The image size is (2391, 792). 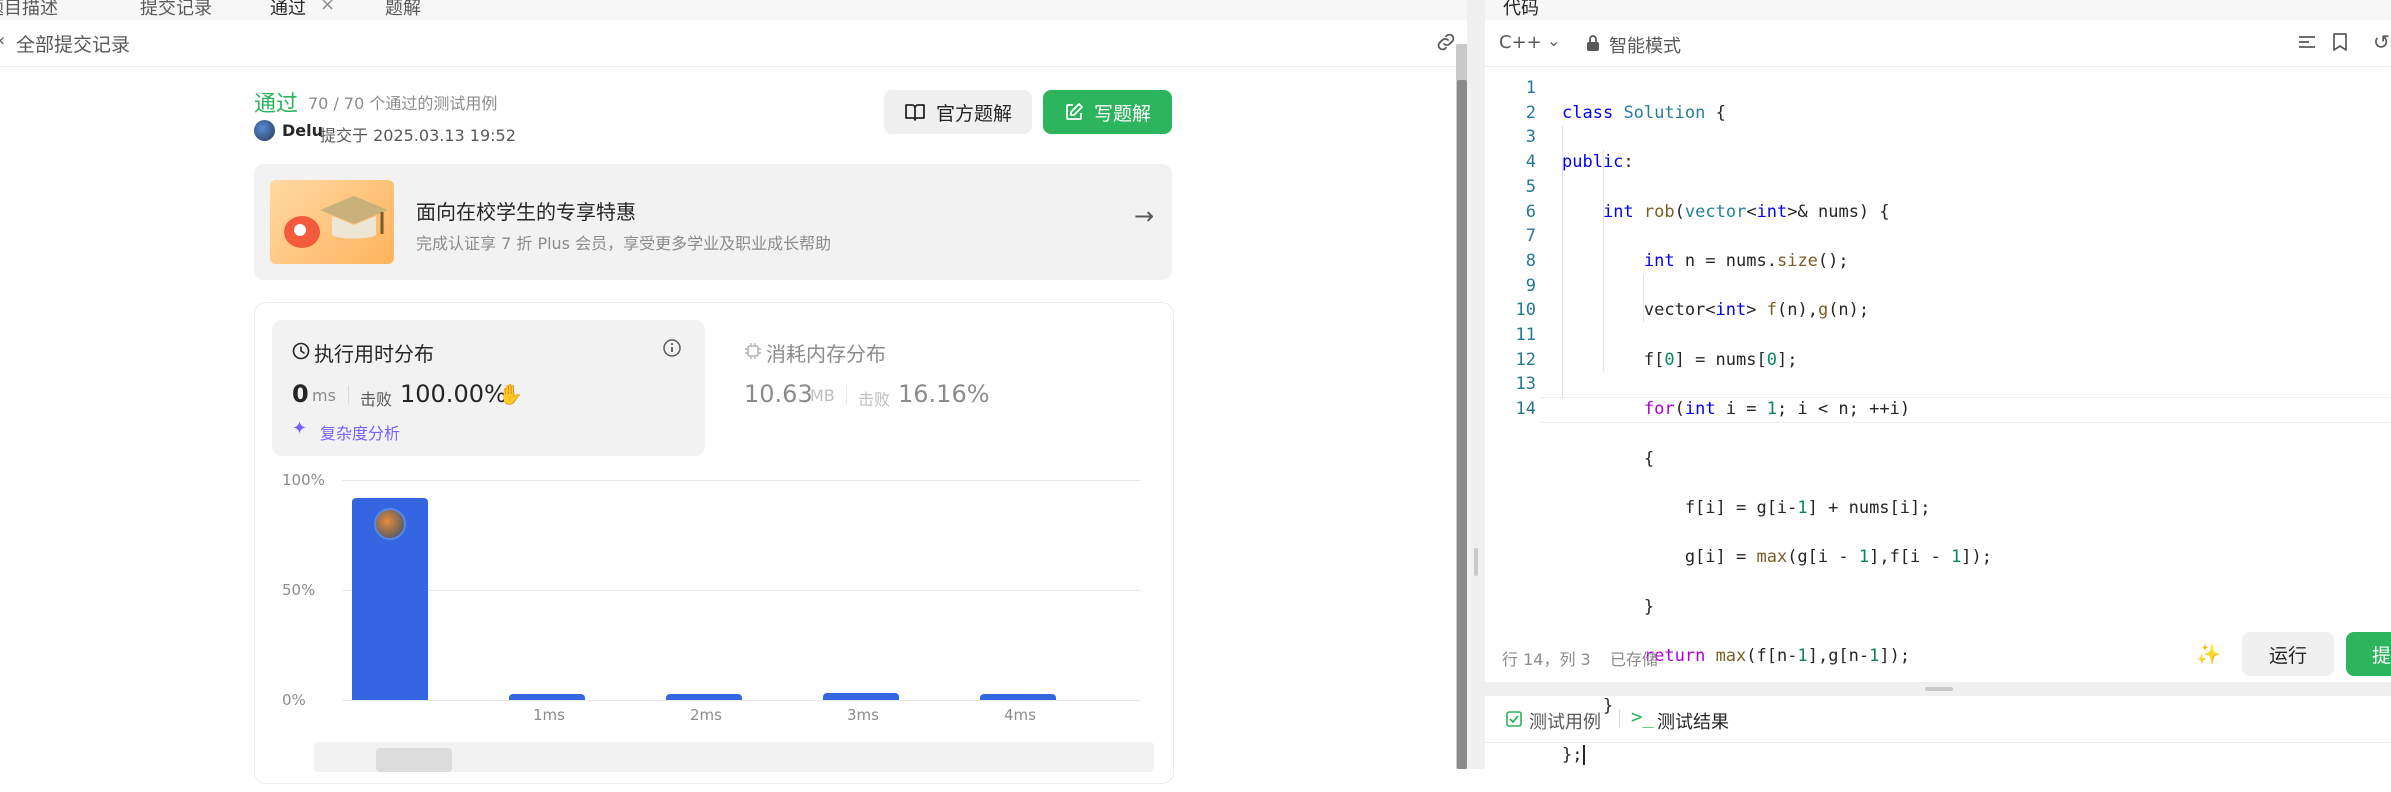 I want to click on code-line-8: {, so click(x=1608, y=458).